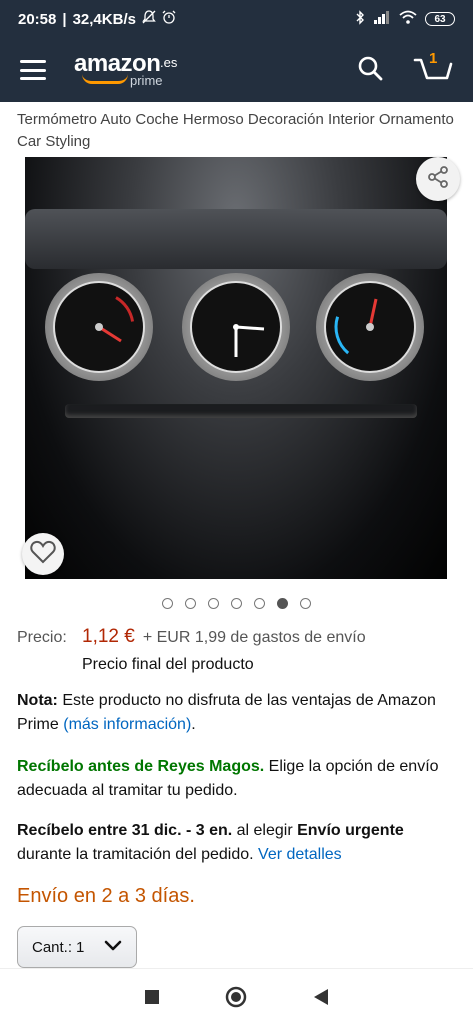 Image resolution: width=473 pixels, height=1024 pixels. I want to click on wifi-icon, so click(408, 19).